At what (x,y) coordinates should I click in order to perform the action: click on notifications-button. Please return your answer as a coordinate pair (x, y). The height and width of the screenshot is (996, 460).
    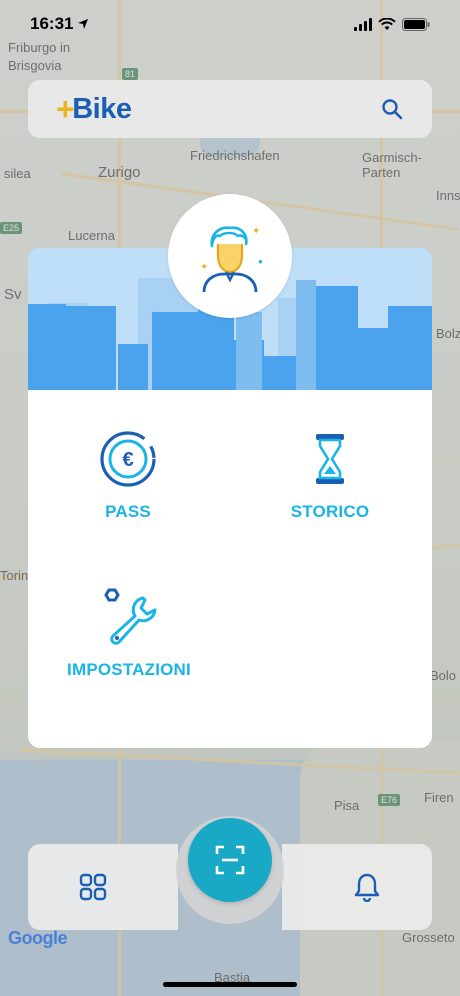
    Looking at the image, I should click on (357, 887).